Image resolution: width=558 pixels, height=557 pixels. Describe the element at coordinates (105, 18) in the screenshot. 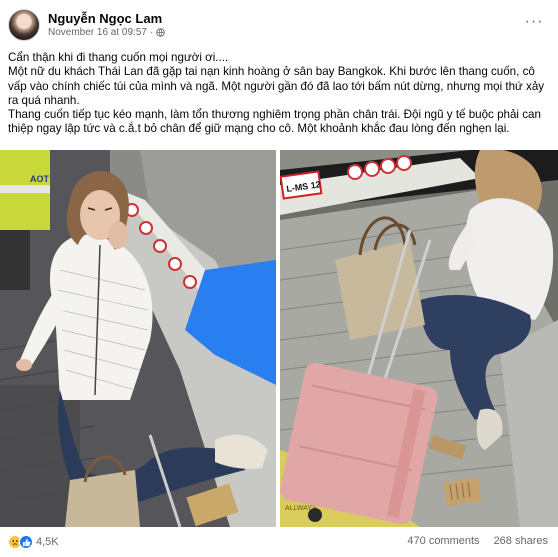

I see `author-name: Nguyễn Ngọc Lam` at that location.